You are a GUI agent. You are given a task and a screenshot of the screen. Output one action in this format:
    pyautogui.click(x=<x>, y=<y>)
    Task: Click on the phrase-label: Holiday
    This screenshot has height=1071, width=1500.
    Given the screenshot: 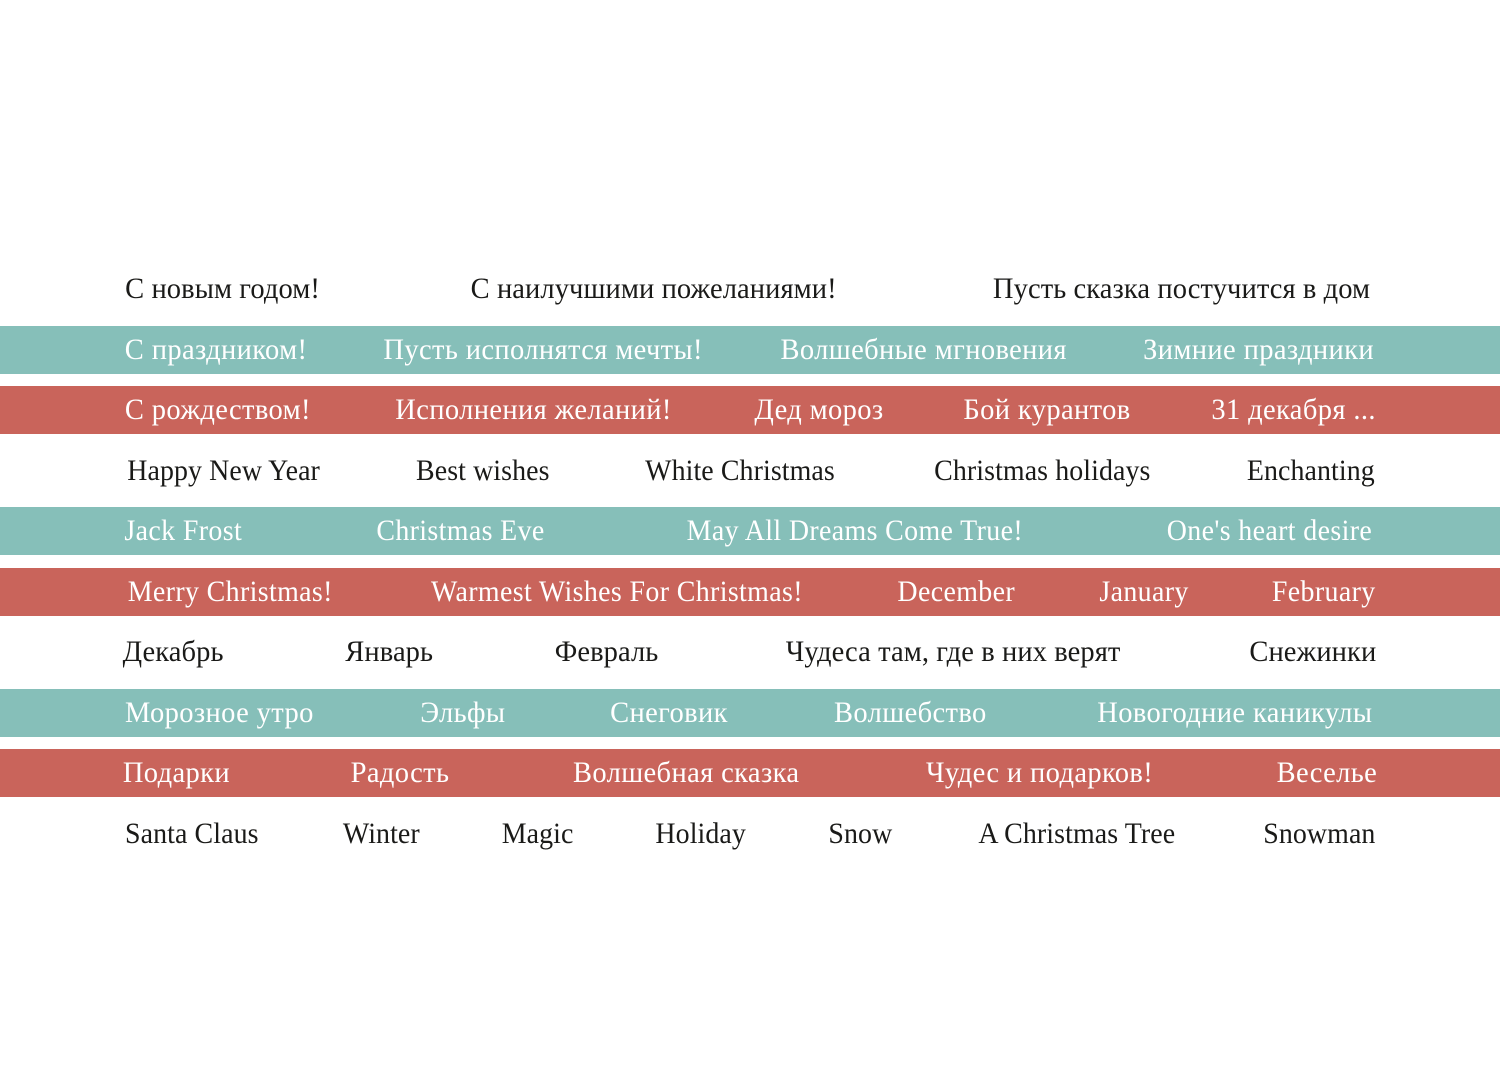 What is the action you would take?
    pyautogui.click(x=701, y=833)
    